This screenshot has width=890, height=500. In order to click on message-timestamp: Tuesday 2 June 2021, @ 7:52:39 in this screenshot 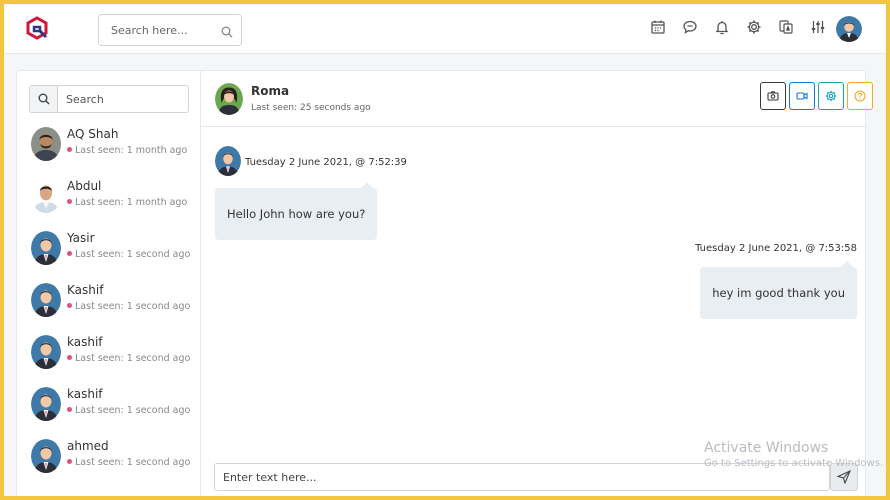, I will do `click(326, 162)`.